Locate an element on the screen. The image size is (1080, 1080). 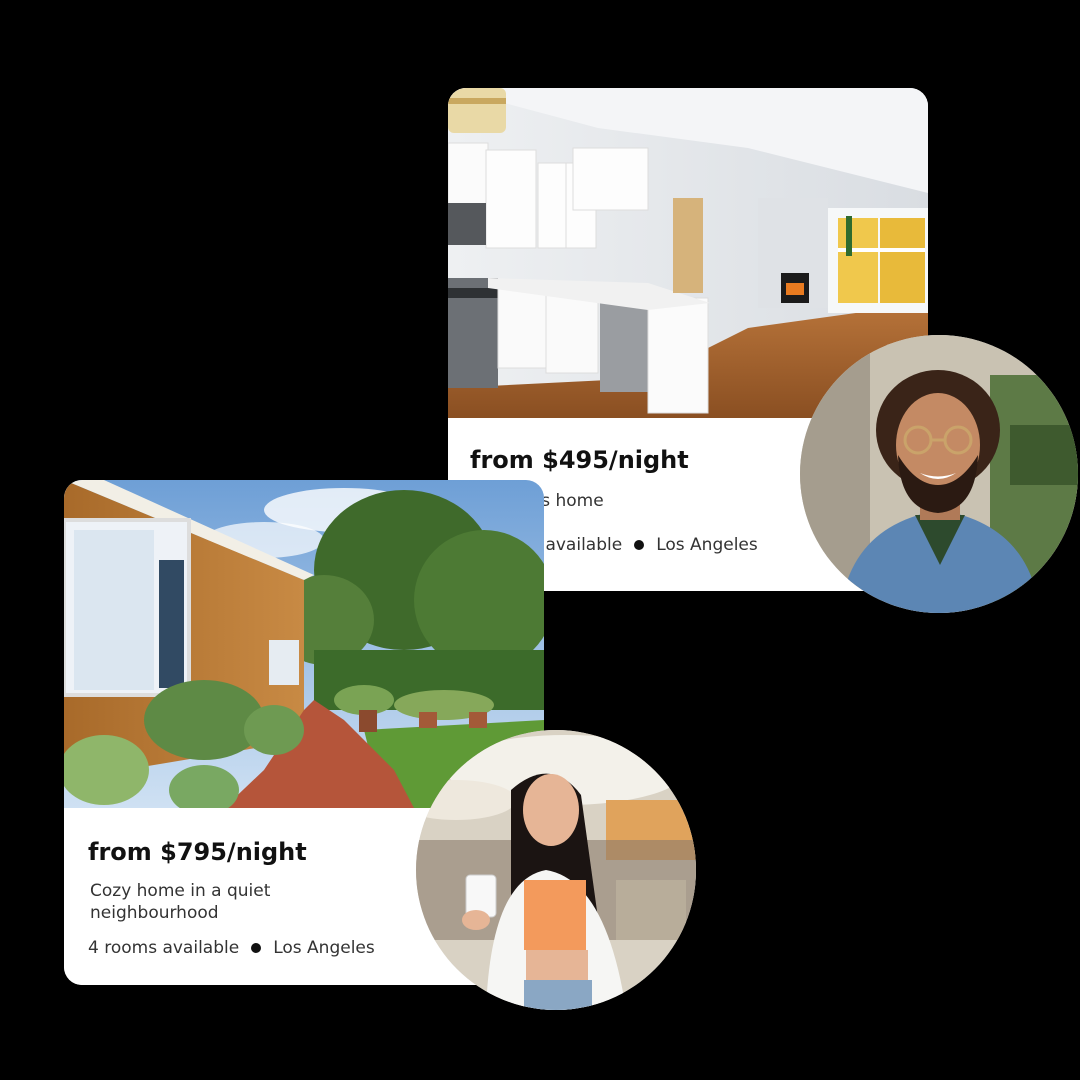
host-avatar-woman is located at coordinates (556, 870).